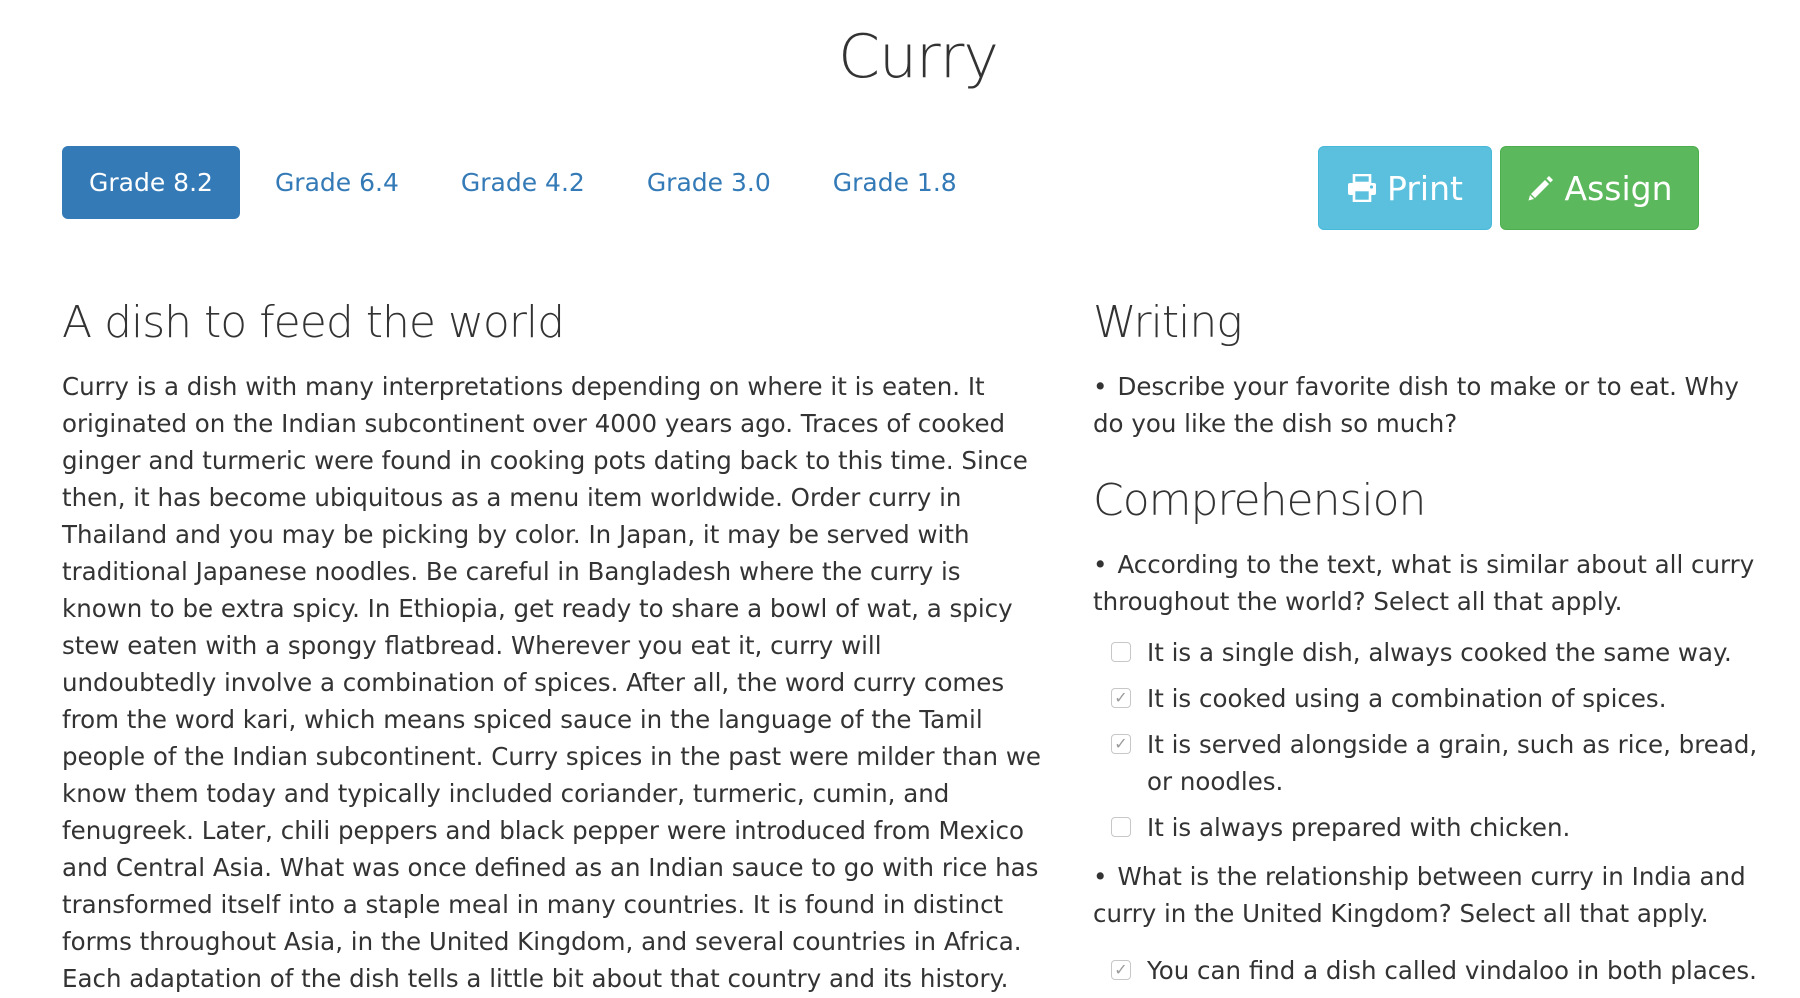 The width and height of the screenshot is (1800, 998). I want to click on tab-grade-4-2: Grade 4.2, so click(523, 182).